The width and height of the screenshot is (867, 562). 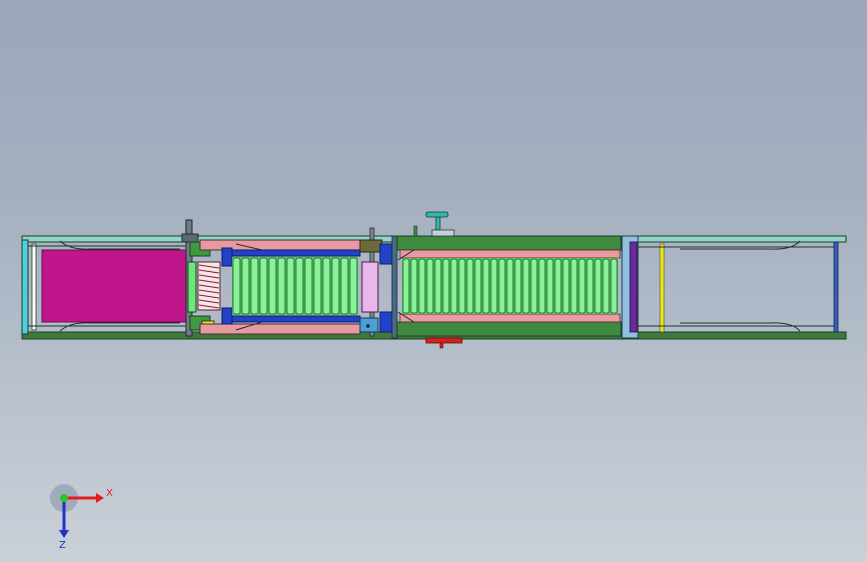 I want to click on left-curve-bottom, so click(x=119, y=327).